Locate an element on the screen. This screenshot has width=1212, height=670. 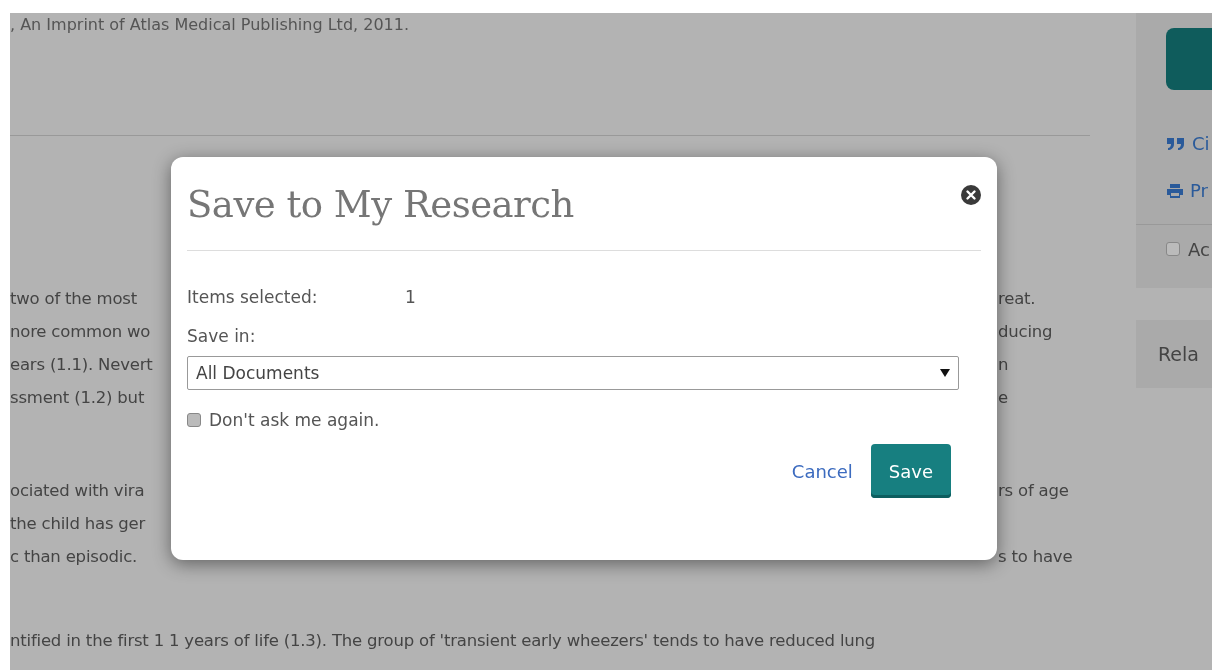
article-text: two of the most is located at coordinates (74, 298).